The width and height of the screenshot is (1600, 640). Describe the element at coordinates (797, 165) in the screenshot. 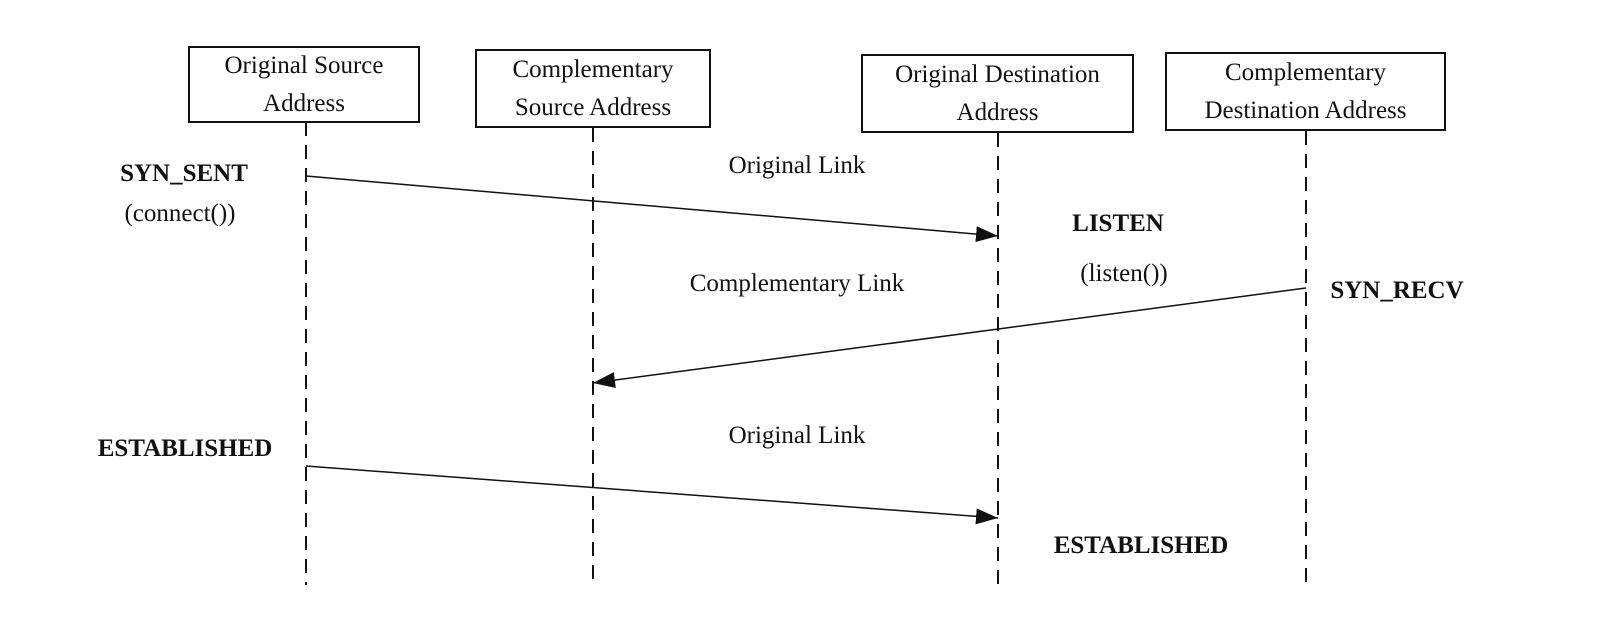

I see `message-label-1: Original Link` at that location.